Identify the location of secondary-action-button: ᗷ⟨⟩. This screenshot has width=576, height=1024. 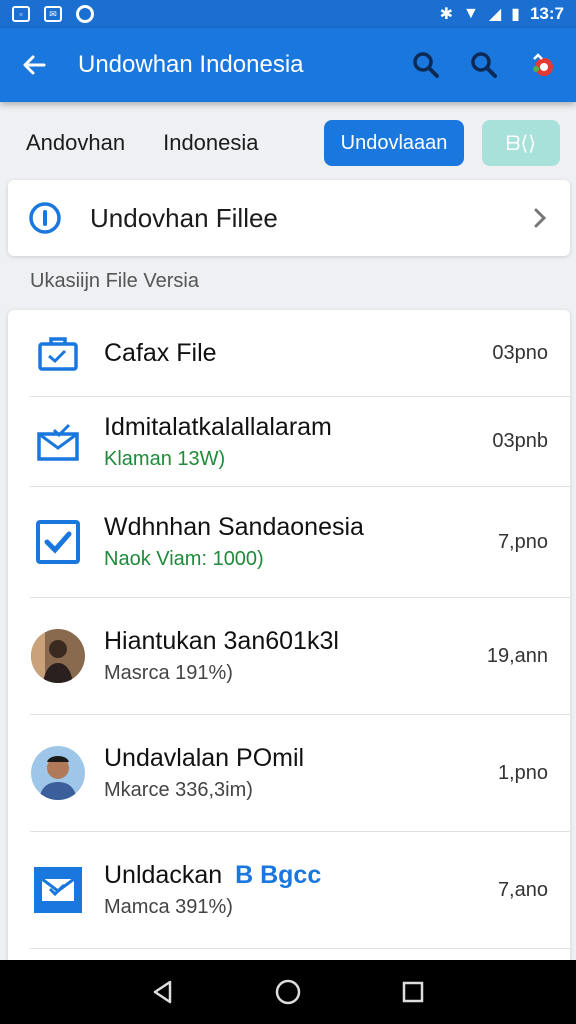
(521, 143).